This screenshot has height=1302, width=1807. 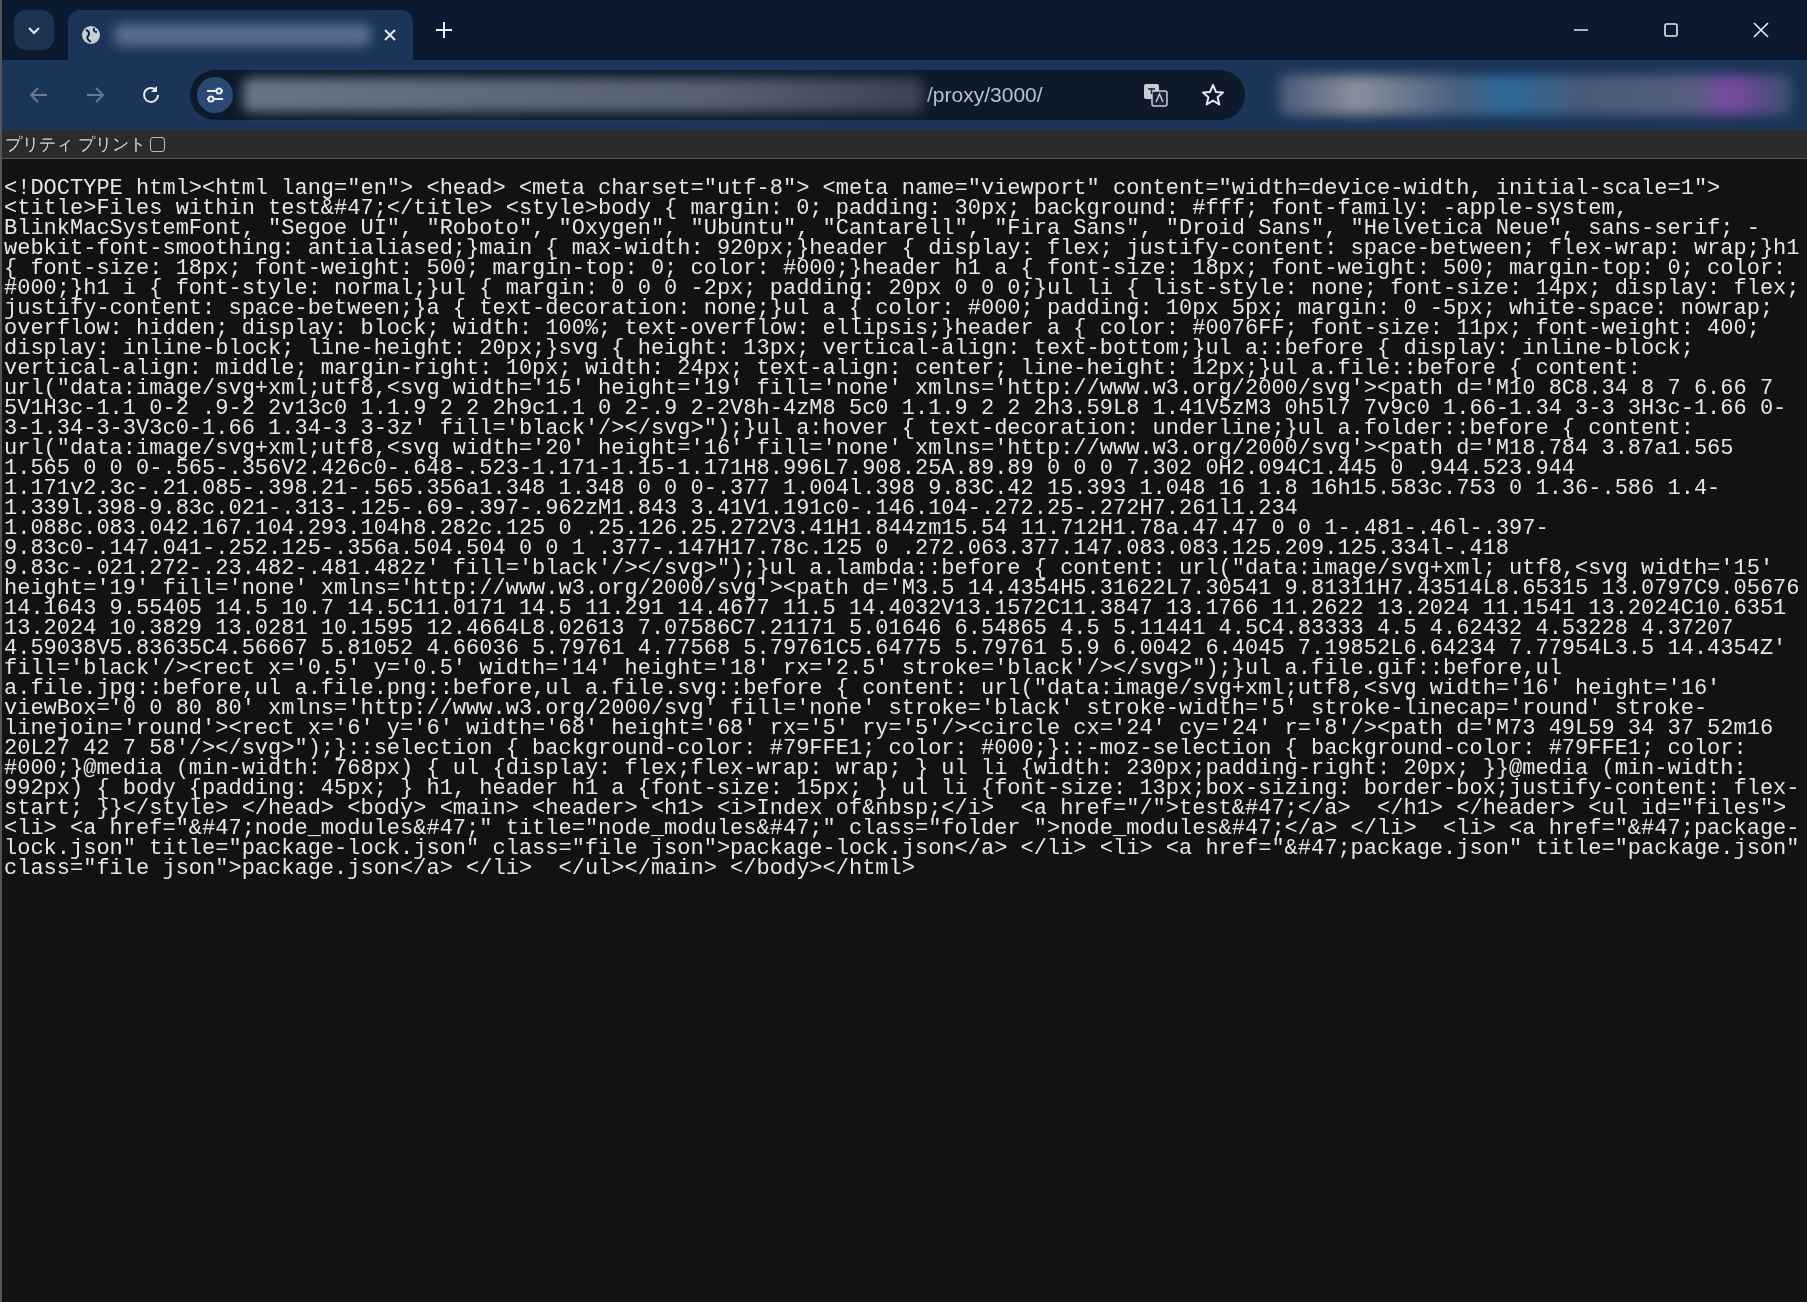 What do you see at coordinates (34, 30) in the screenshot?
I see `chevron-down-icon` at bounding box center [34, 30].